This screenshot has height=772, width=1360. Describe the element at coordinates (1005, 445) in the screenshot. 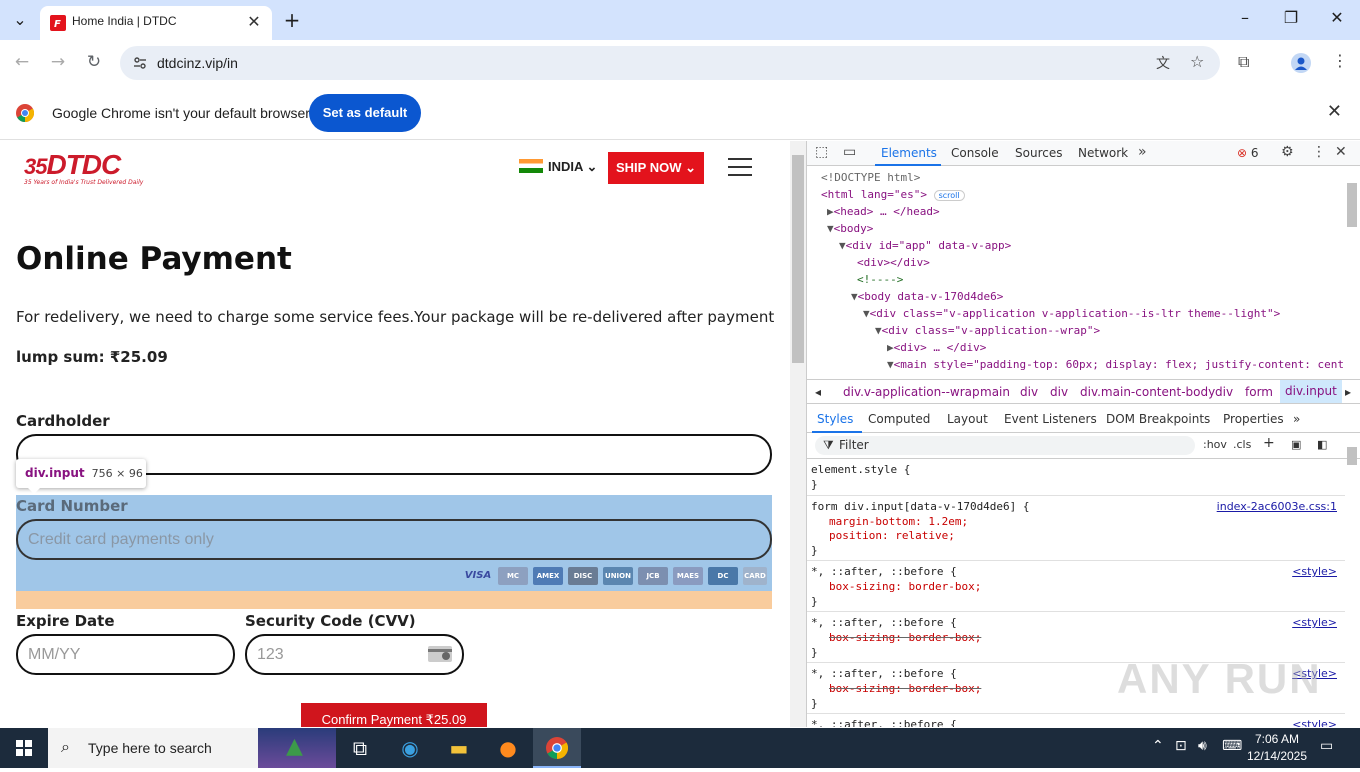

I see `styles-filter-input: ⧩ Filter` at that location.